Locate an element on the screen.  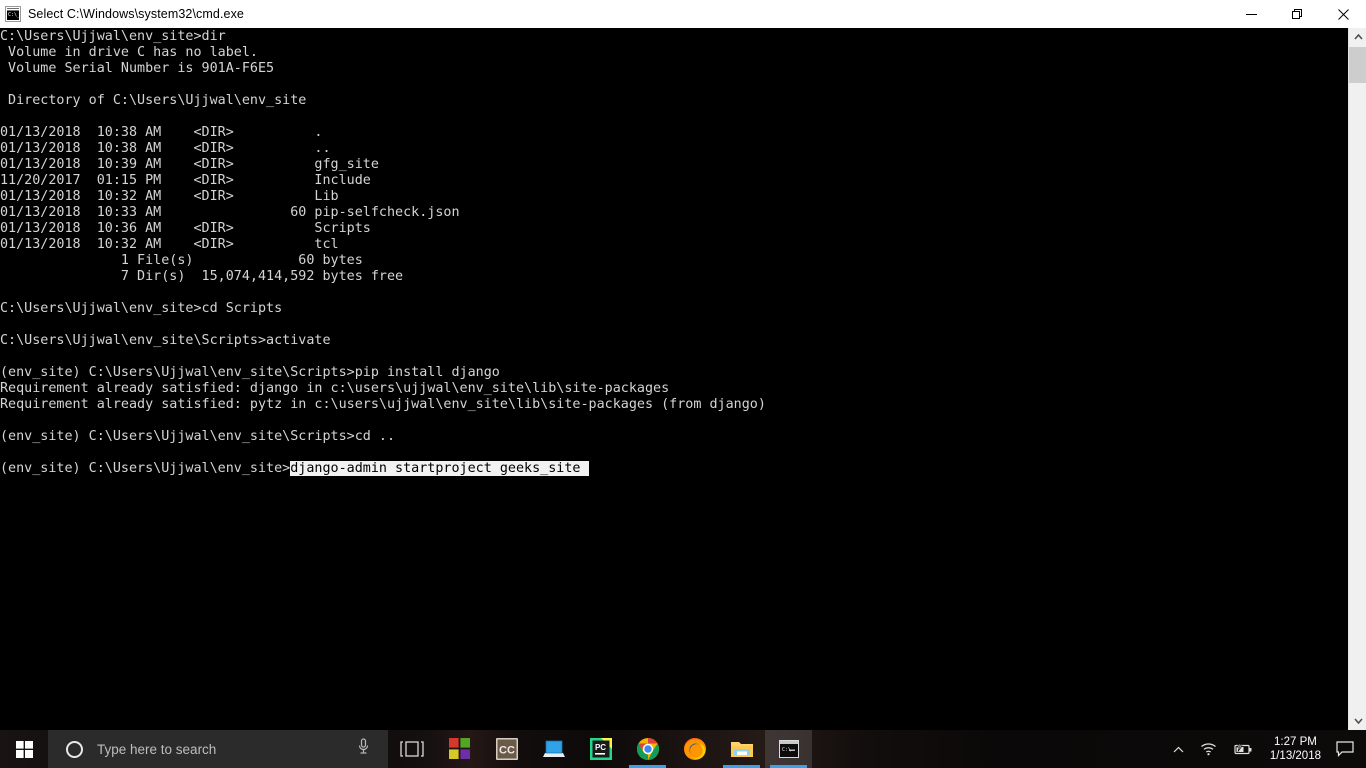
windows-start-icon is located at coordinates (24, 749).